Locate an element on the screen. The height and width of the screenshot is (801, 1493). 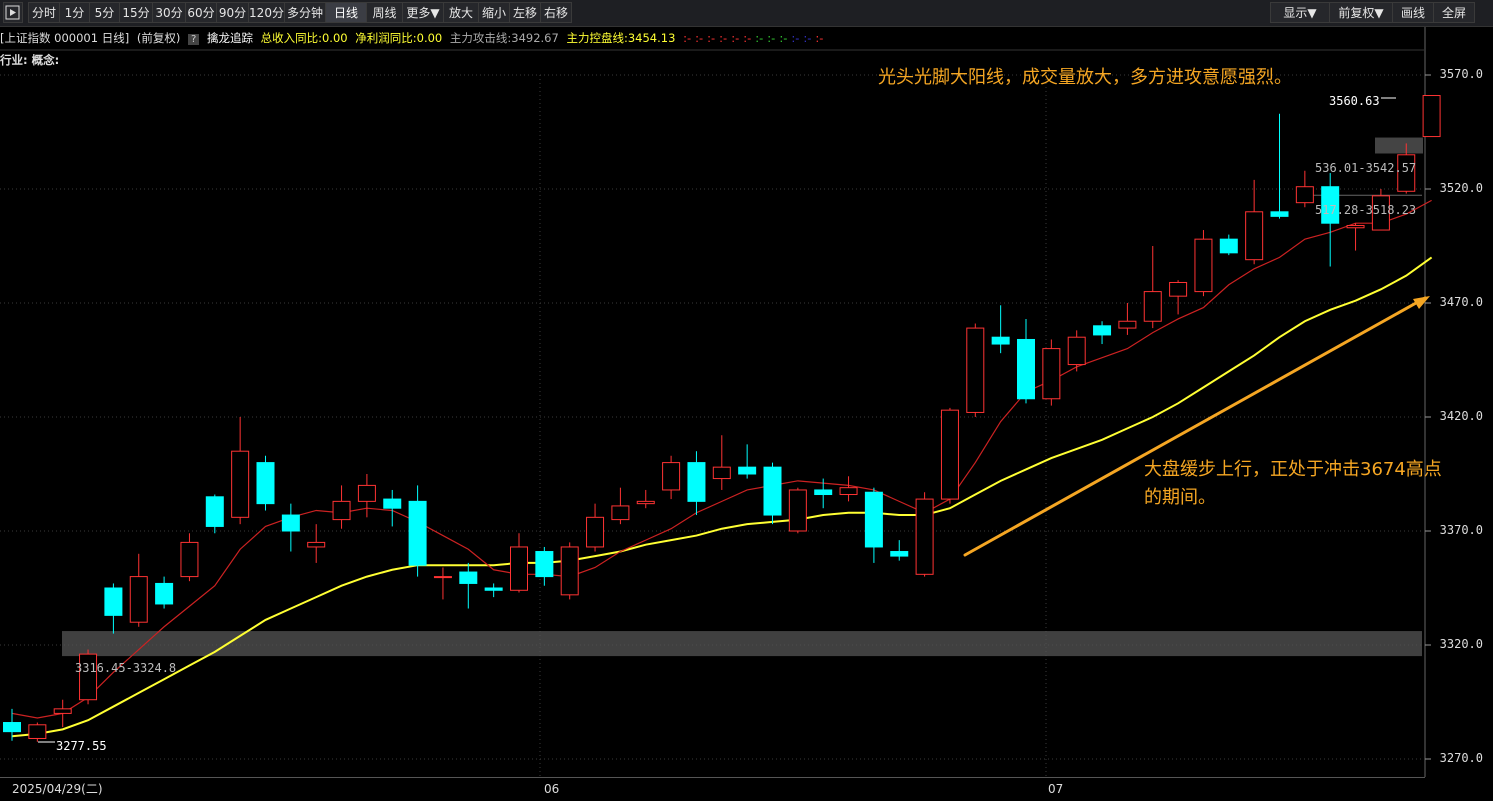
zone3-label: 517.28-3518.23 is located at coordinates (1365, 210).